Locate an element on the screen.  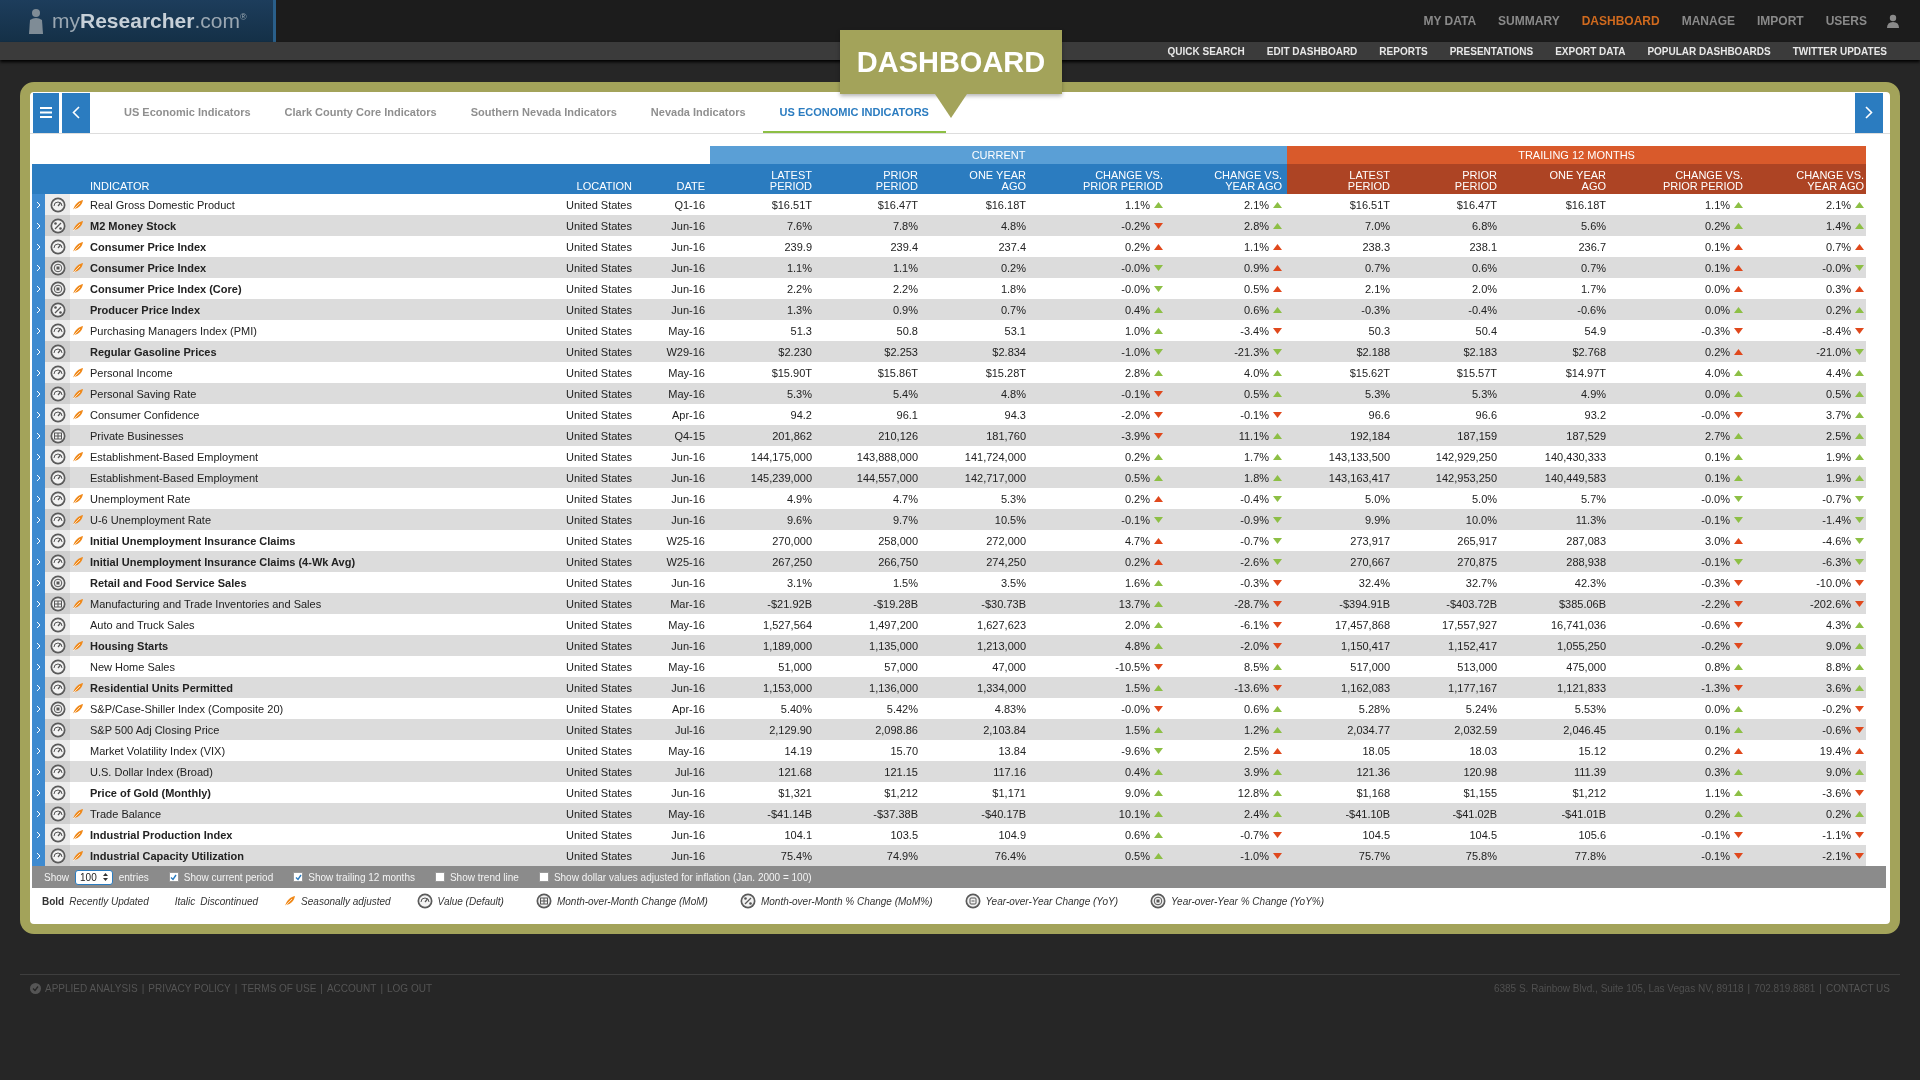
table-cell: 1.1% is located at coordinates (1137, 204).